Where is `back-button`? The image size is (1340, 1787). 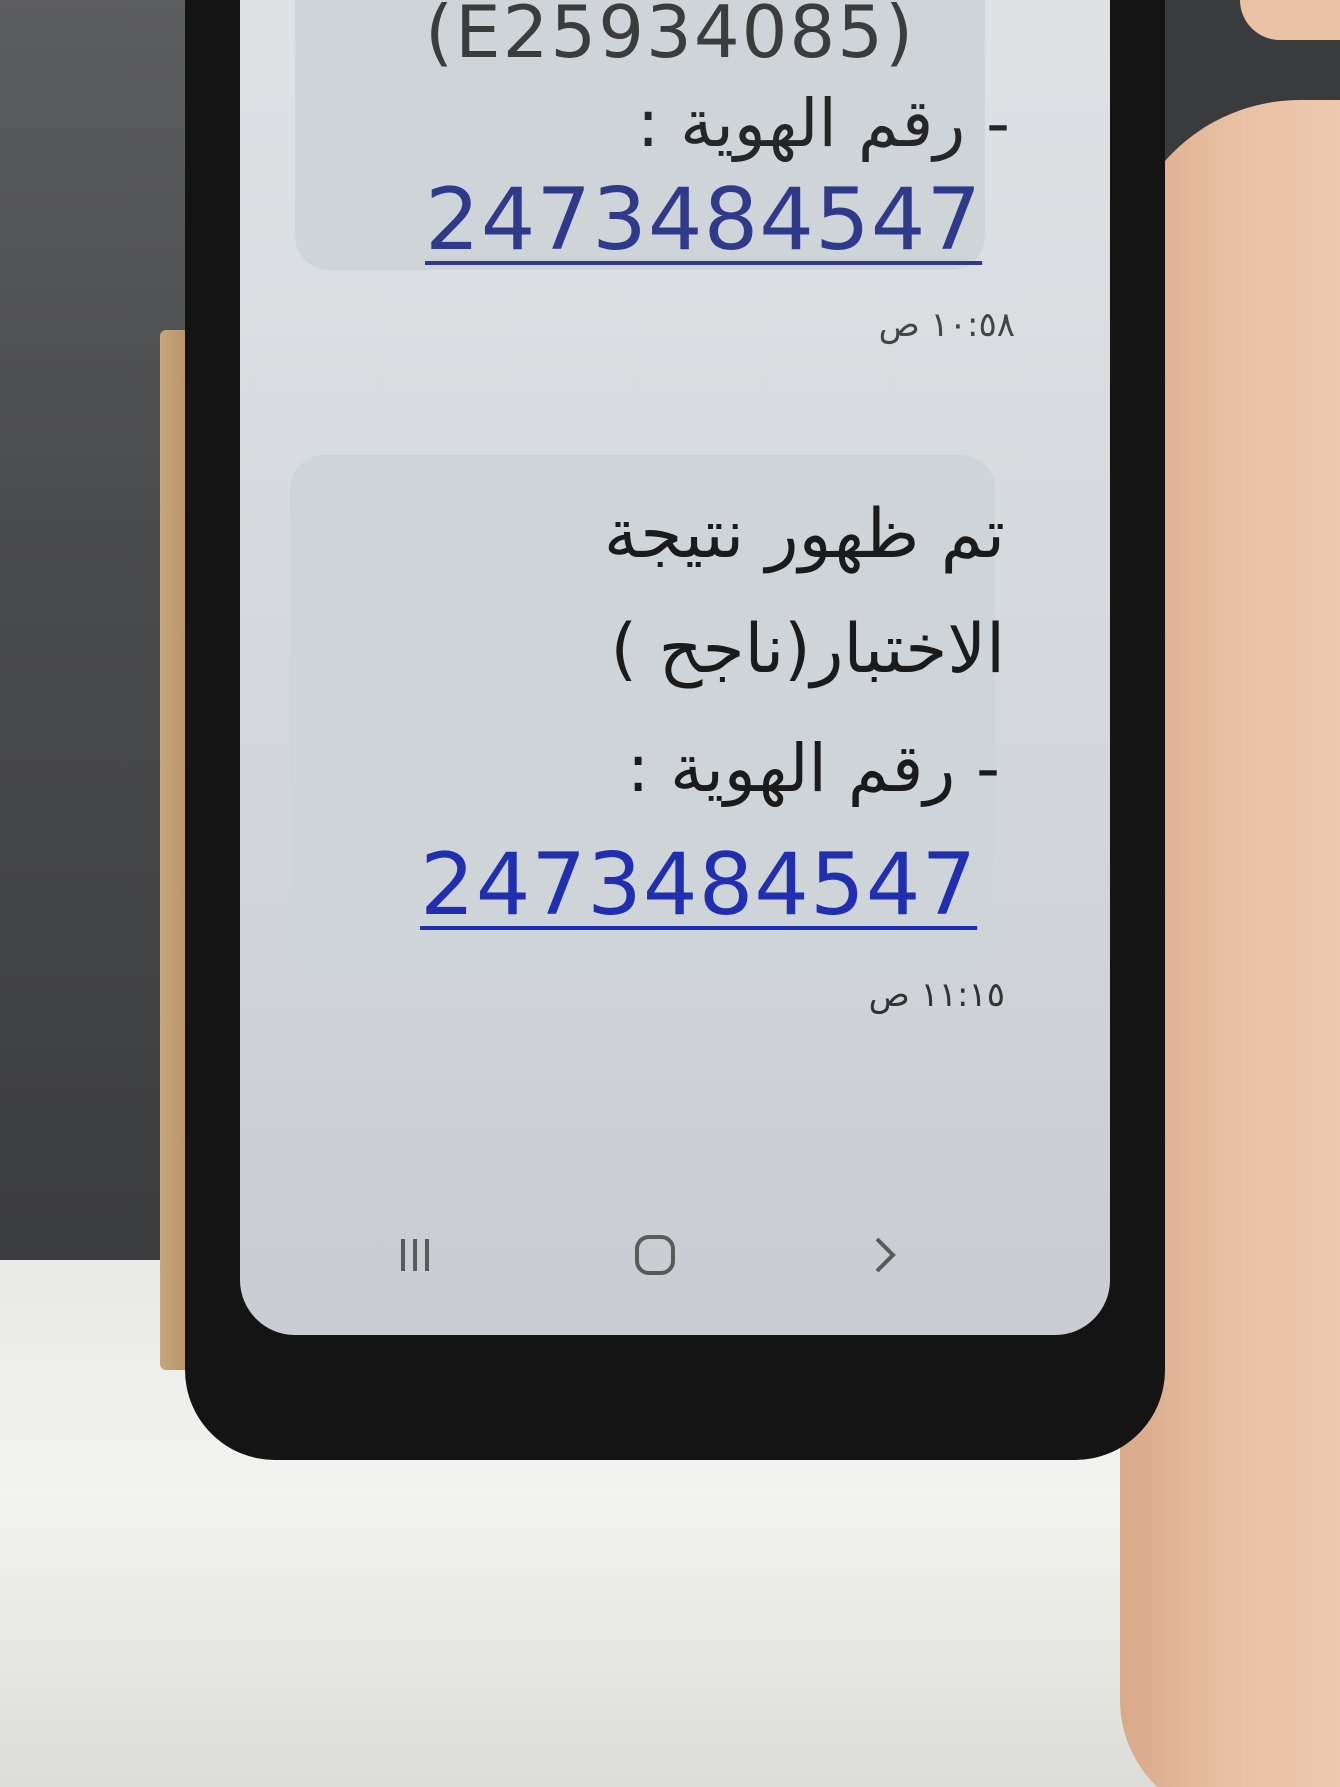 back-button is located at coordinates (885, 1255).